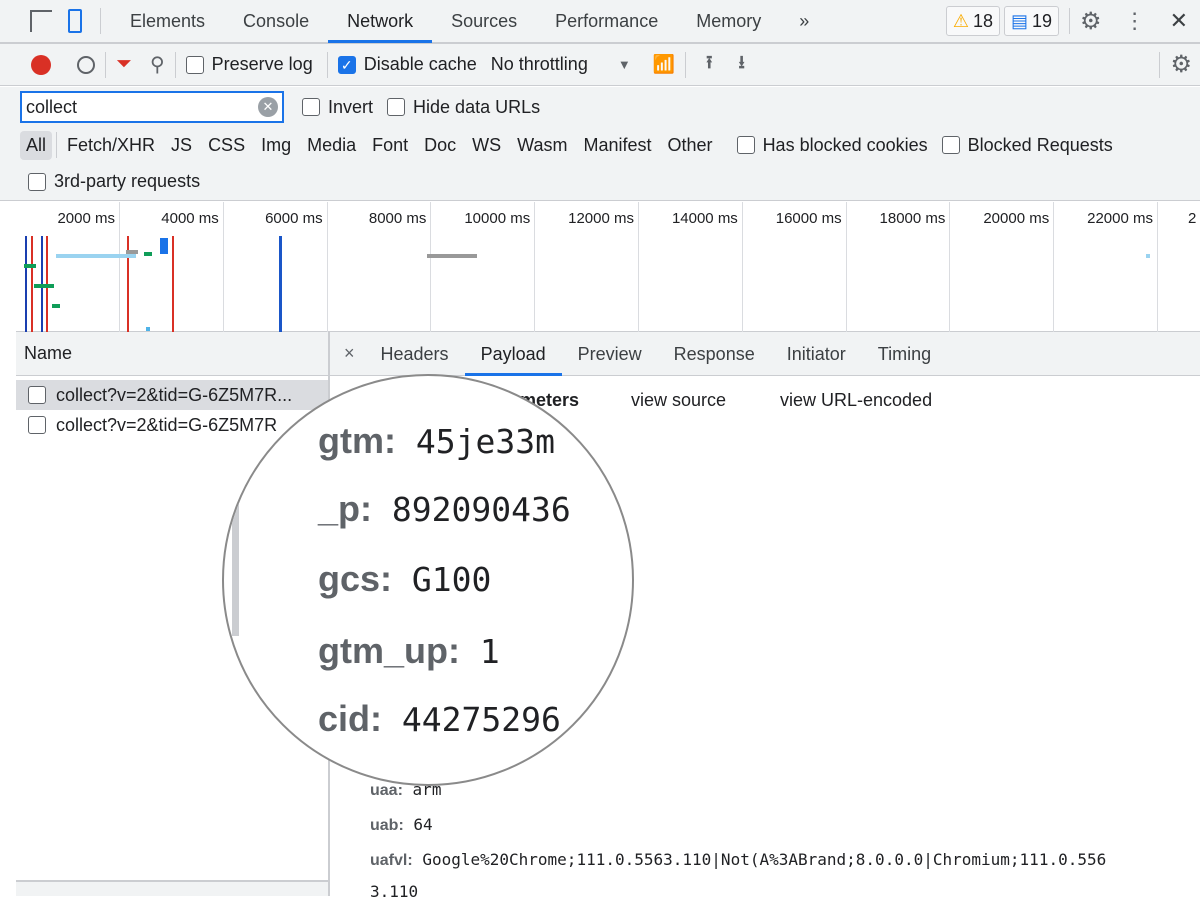  Describe the element at coordinates (808, 218) in the screenshot. I see `timeline-tick-label: 16000 ms` at that location.